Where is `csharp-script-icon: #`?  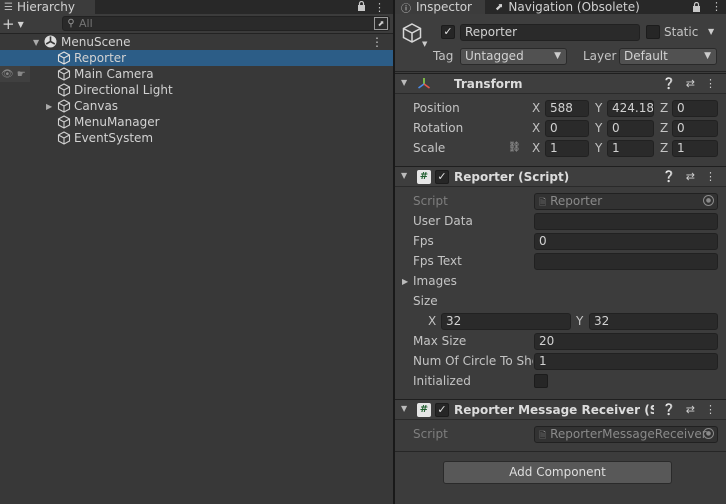 csharp-script-icon: # is located at coordinates (424, 177).